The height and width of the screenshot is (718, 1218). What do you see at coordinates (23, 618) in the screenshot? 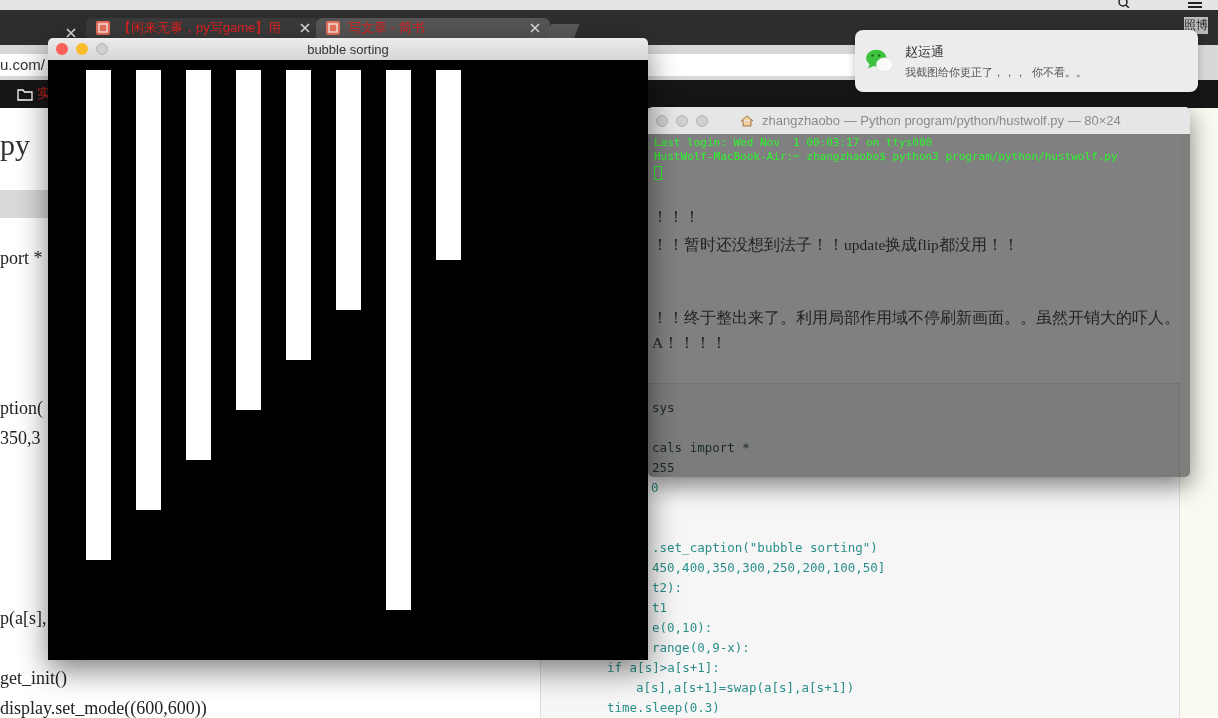
I see `article-text: p(a[s],` at bounding box center [23, 618].